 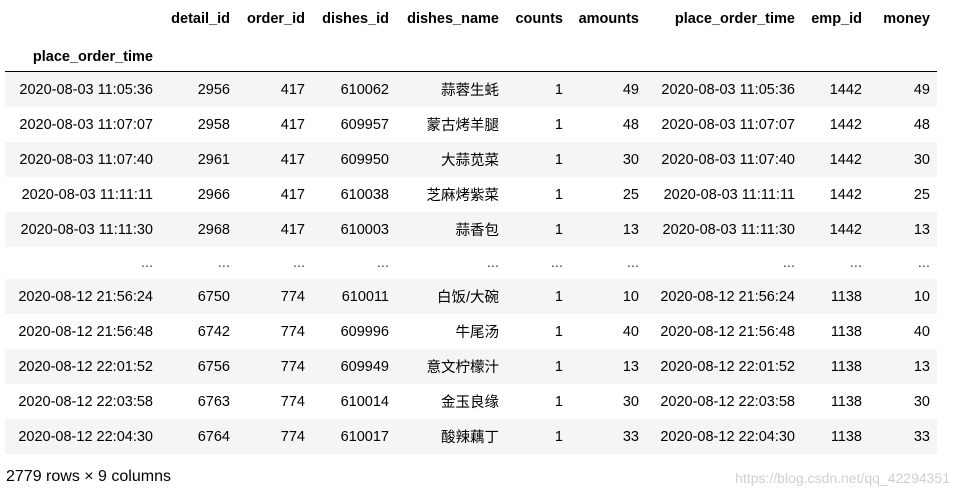 What do you see at coordinates (354, 194) in the screenshot?
I see `table-cell: 610038` at bounding box center [354, 194].